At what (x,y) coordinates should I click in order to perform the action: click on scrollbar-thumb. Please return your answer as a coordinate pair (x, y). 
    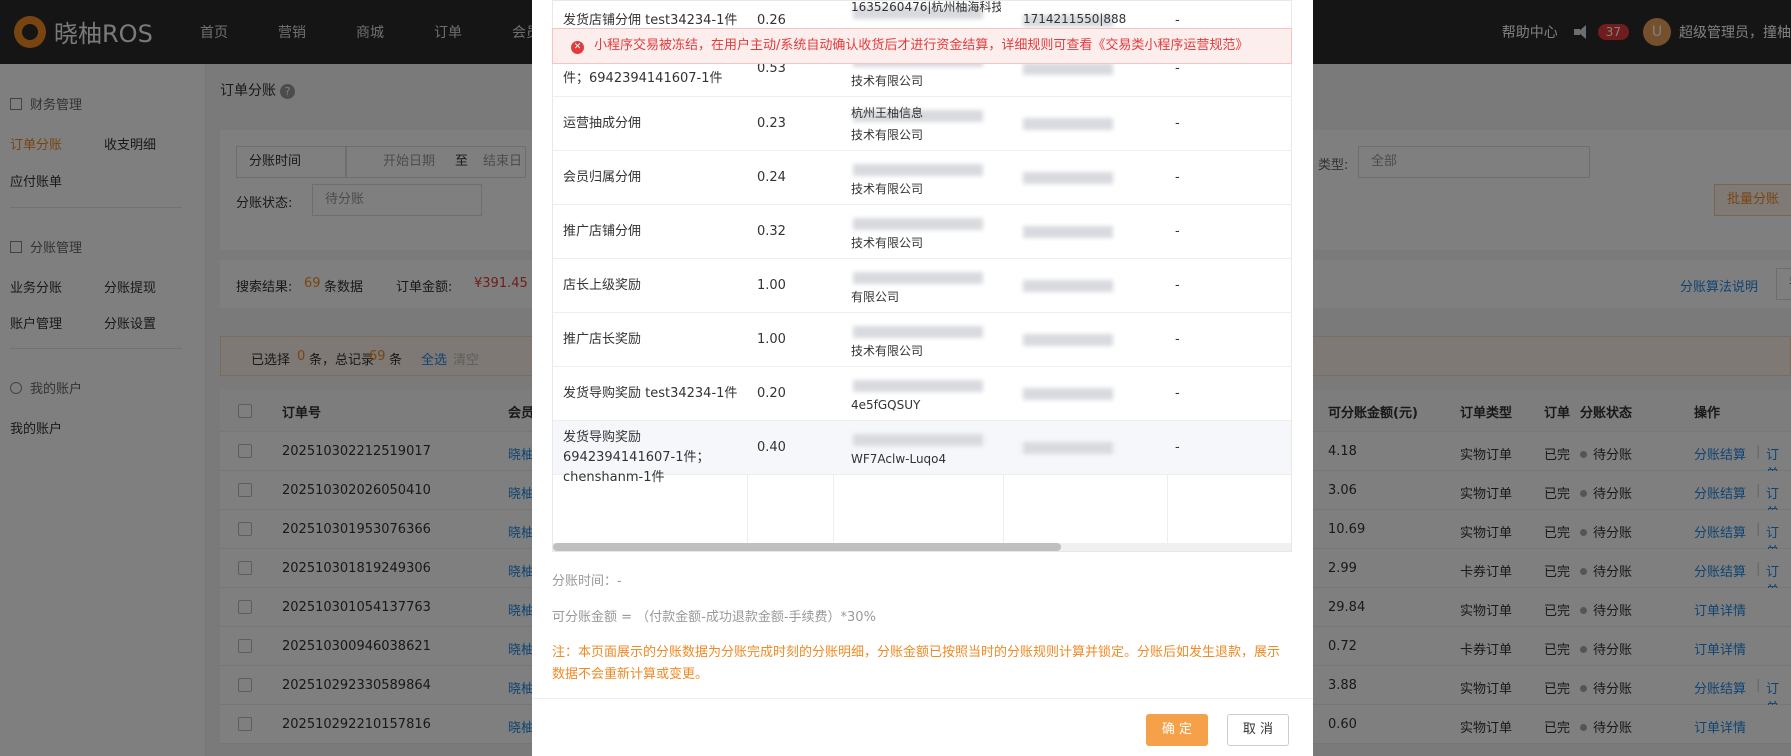
    Looking at the image, I should click on (807, 547).